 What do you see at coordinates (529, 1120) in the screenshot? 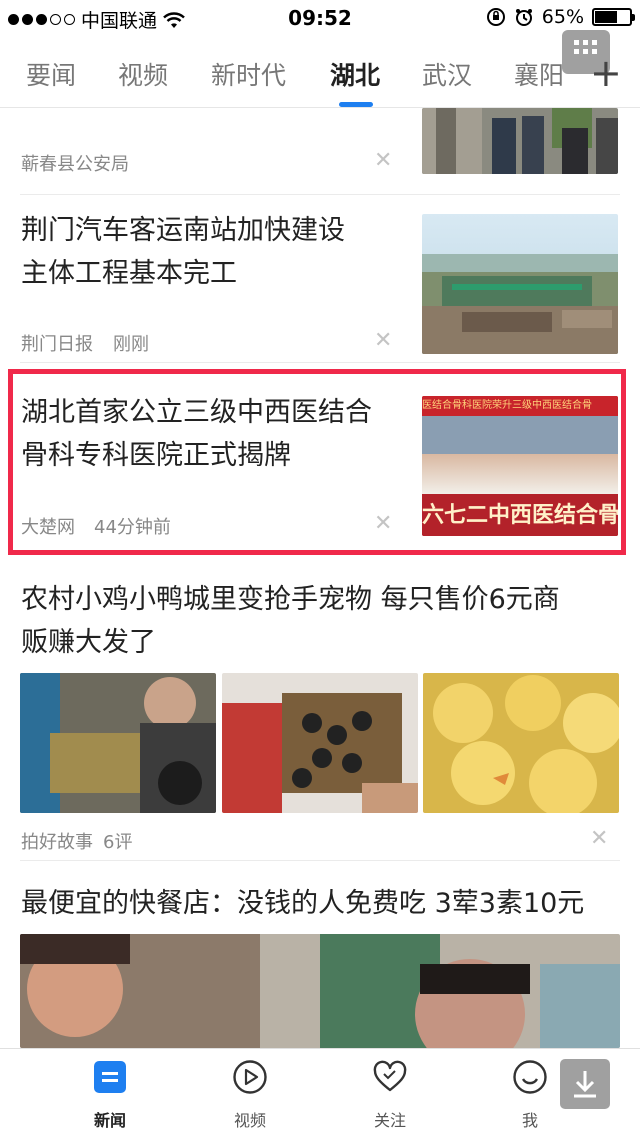
I see `nav-label: 我` at bounding box center [529, 1120].